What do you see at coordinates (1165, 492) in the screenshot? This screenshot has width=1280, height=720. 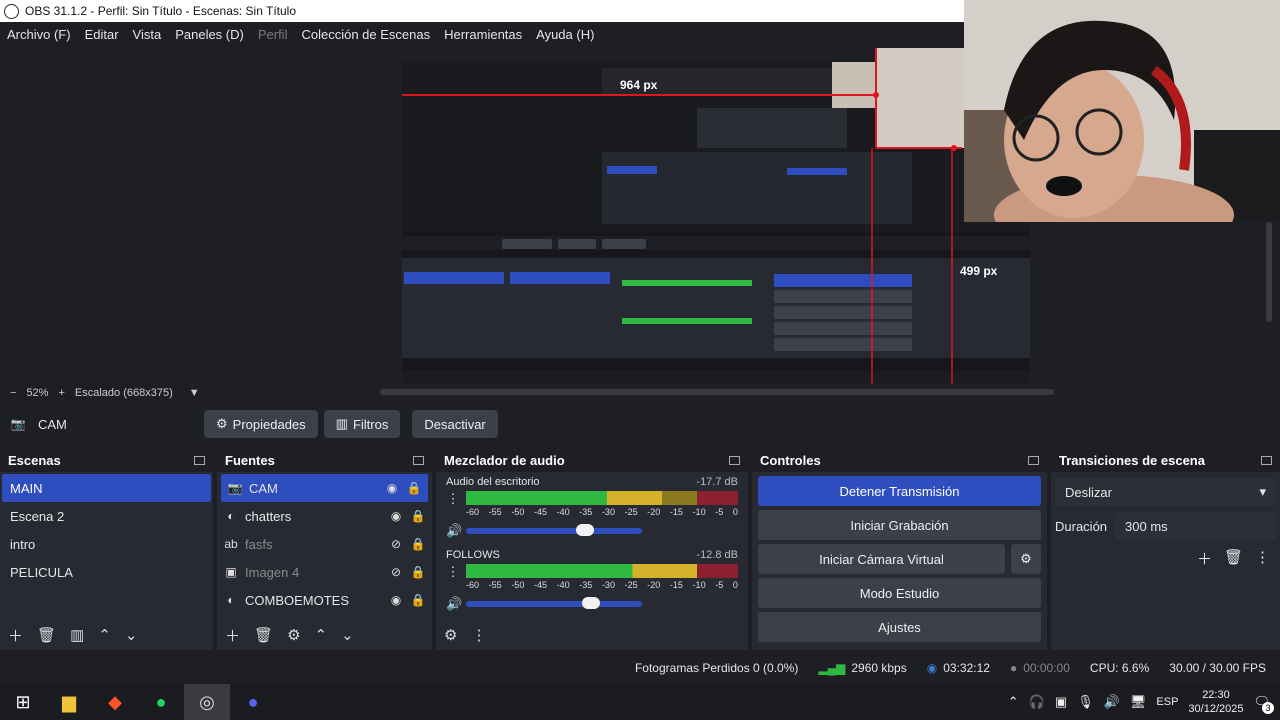 I see `transition-select: Deslizar ▾` at bounding box center [1165, 492].